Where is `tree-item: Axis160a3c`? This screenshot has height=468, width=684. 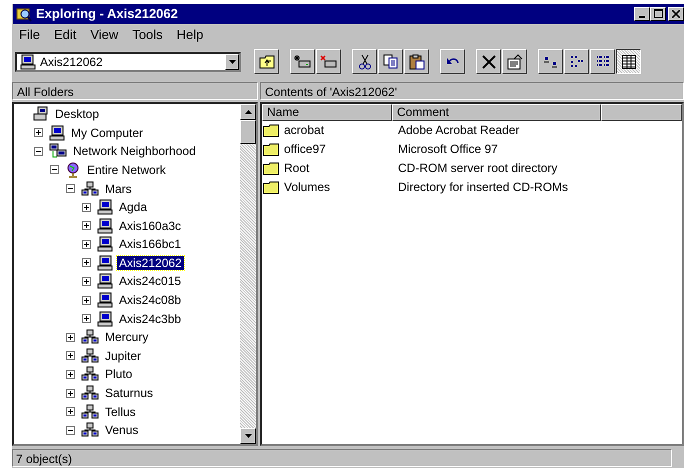 tree-item: Axis160a3c is located at coordinates (150, 225).